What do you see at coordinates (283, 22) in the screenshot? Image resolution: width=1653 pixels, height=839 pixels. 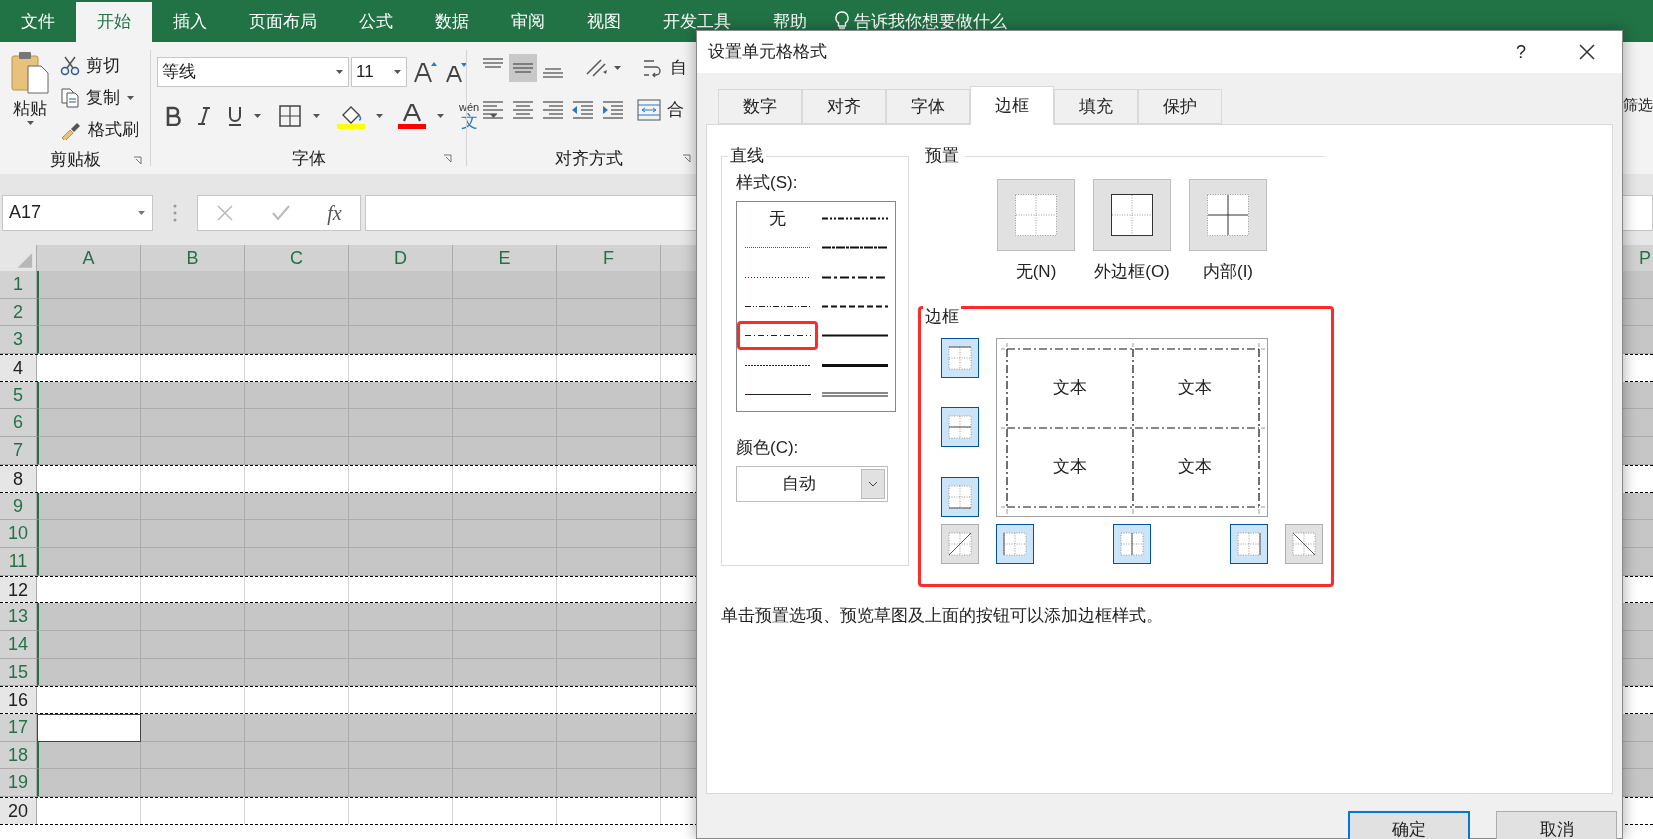 I see `ribbon-tab: 页面布局` at bounding box center [283, 22].